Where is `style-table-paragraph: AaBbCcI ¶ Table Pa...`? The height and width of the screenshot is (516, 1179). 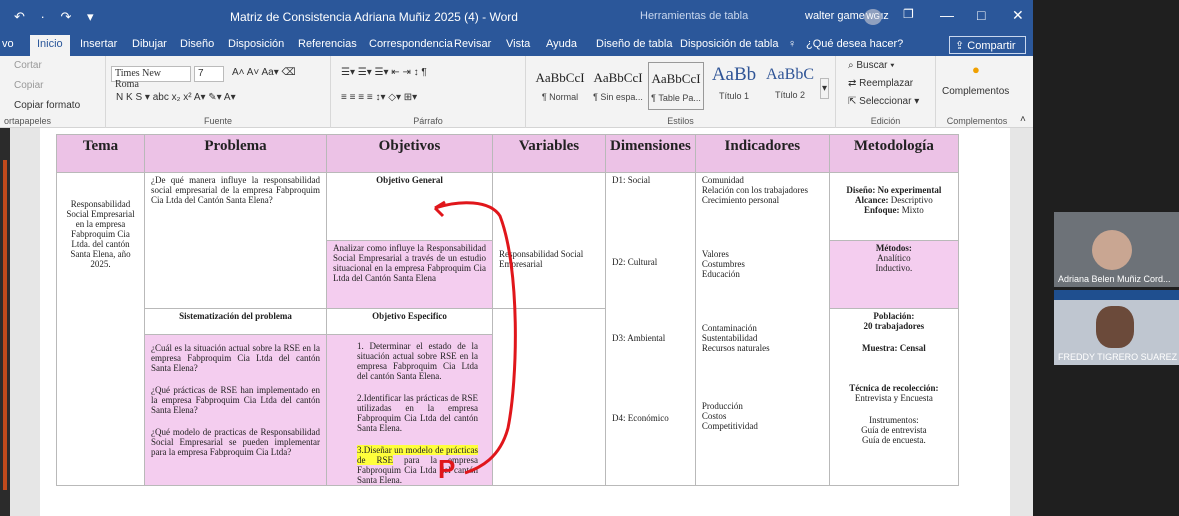 style-table-paragraph: AaBbCcI ¶ Table Pa... is located at coordinates (676, 86).